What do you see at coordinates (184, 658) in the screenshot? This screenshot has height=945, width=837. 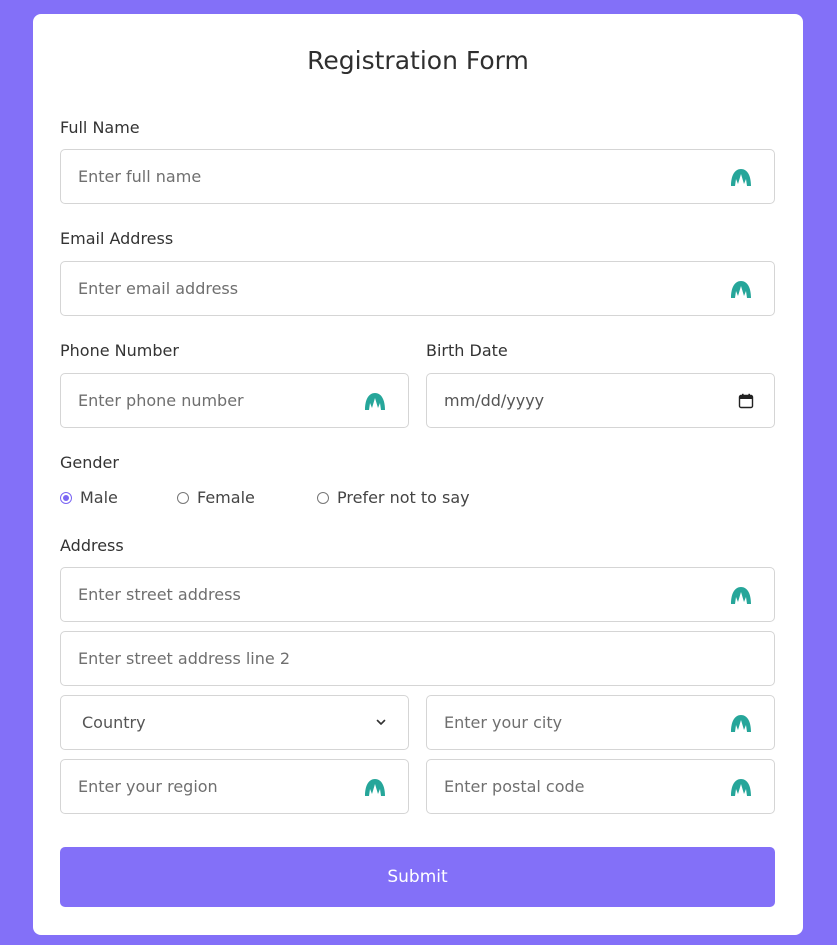 I see `street-address-line2-placeholder: Enter street address line 2` at bounding box center [184, 658].